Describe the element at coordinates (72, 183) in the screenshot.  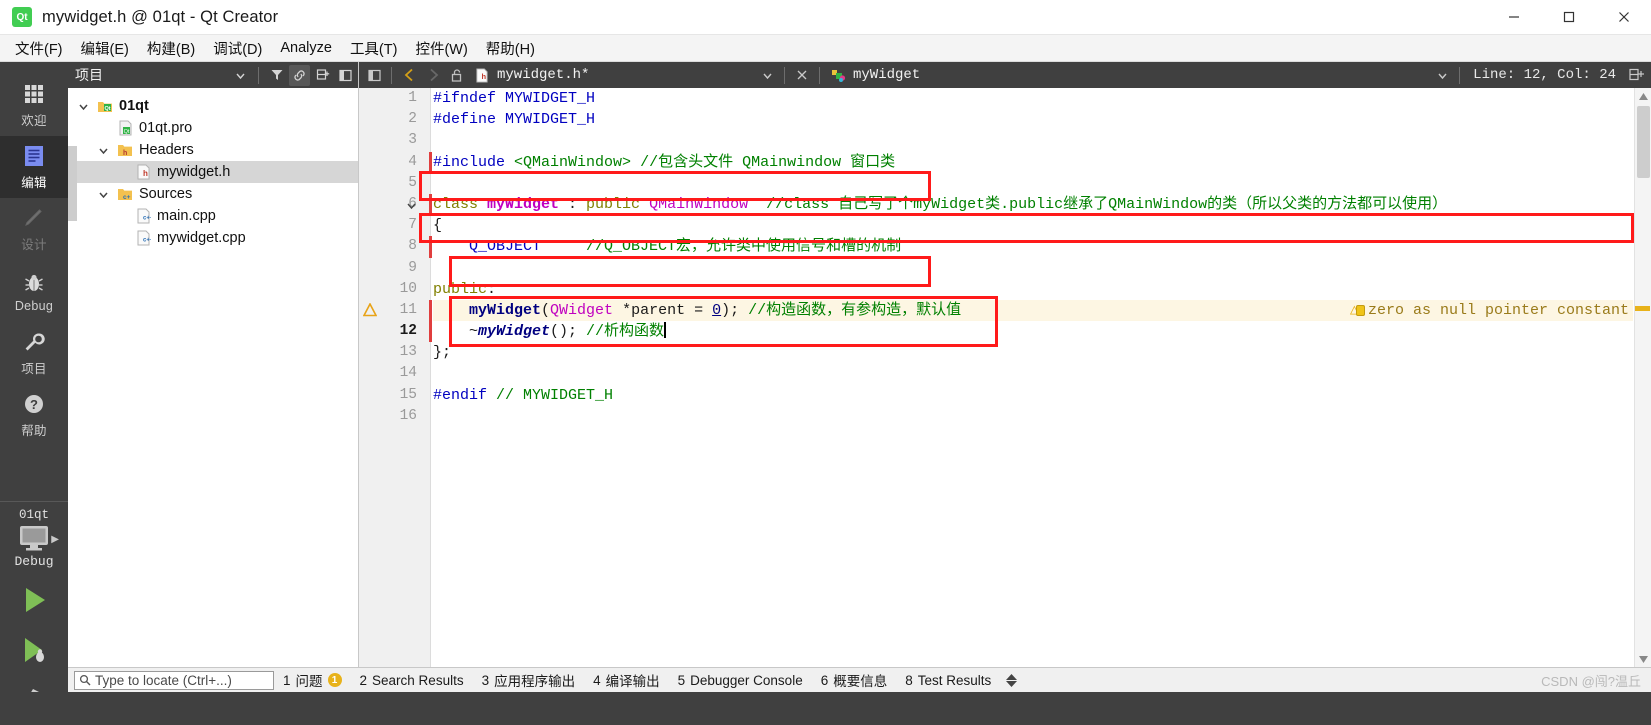
I see `project-pane-scrollbar` at that location.